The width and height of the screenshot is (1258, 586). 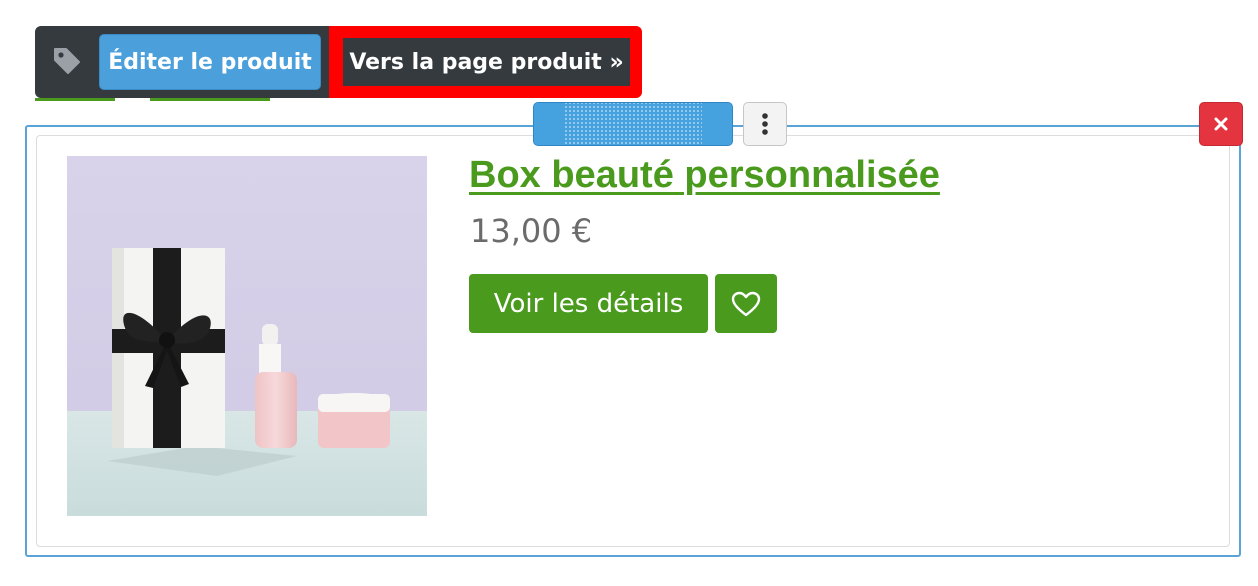 What do you see at coordinates (588, 303) in the screenshot?
I see `view-details-button: Voir les détails` at bounding box center [588, 303].